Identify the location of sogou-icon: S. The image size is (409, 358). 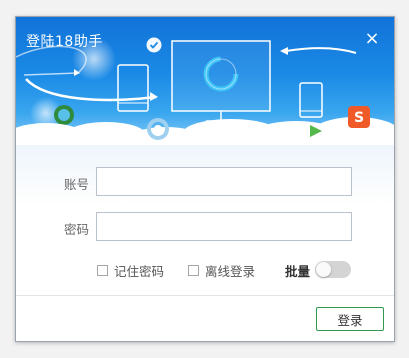
(359, 117).